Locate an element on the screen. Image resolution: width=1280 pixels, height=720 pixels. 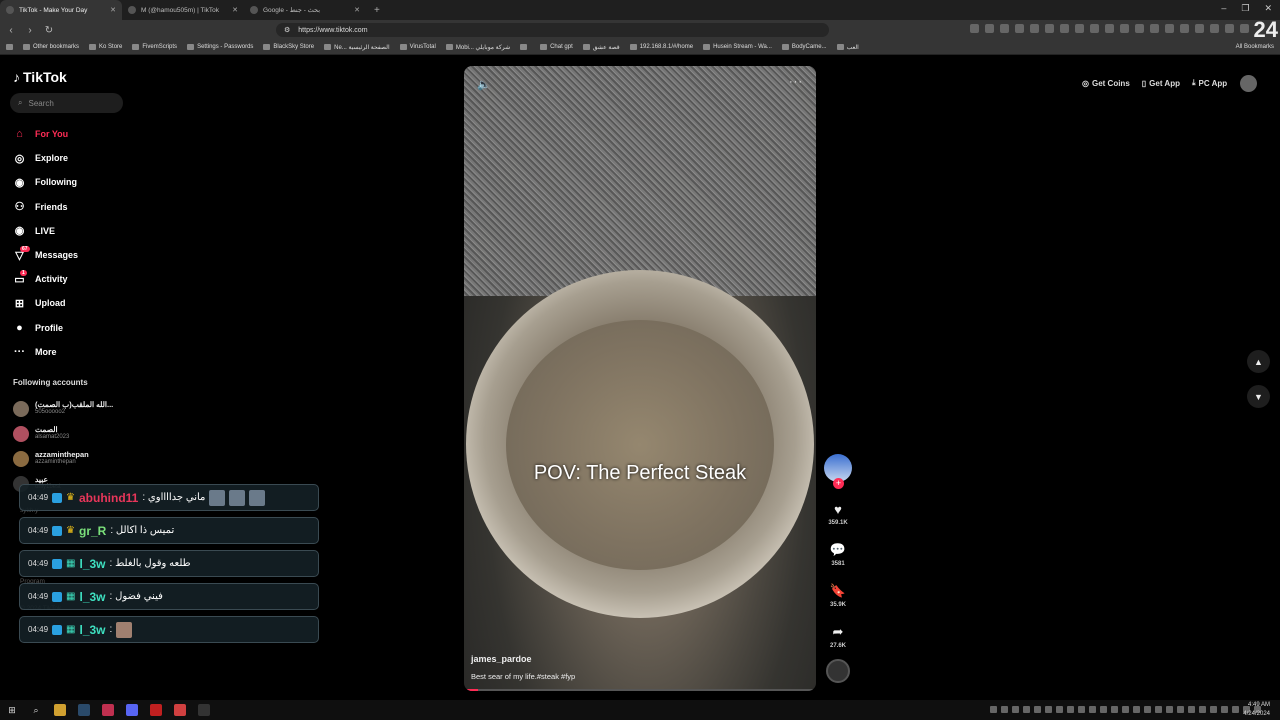
sidebar-item-upload: ⊞ Upload is located at coordinates (45, 303).